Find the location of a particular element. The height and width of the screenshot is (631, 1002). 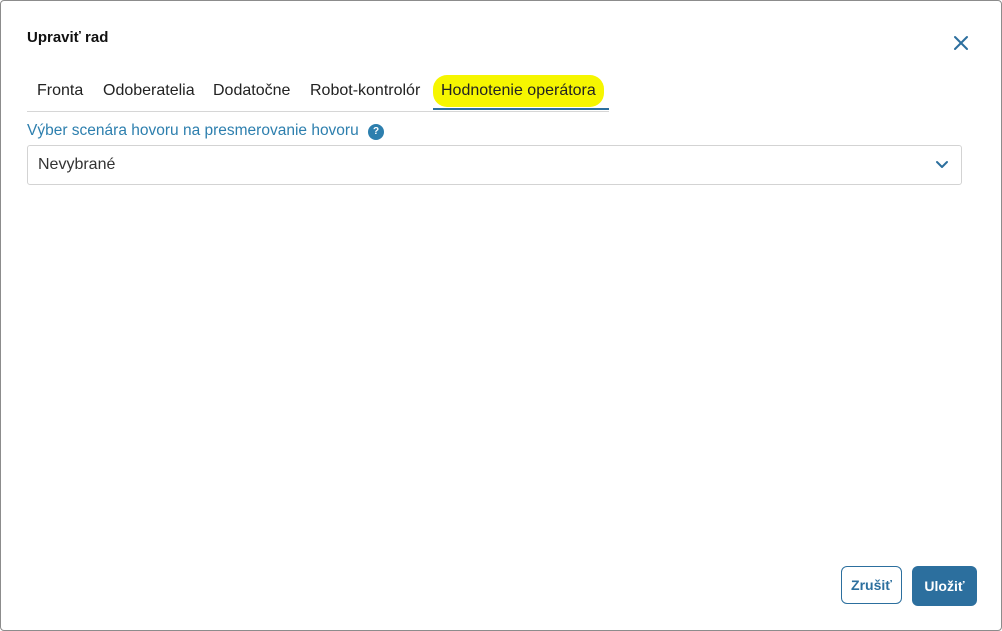

tab-odoberatelia: Odoberatelia is located at coordinates (149, 91).